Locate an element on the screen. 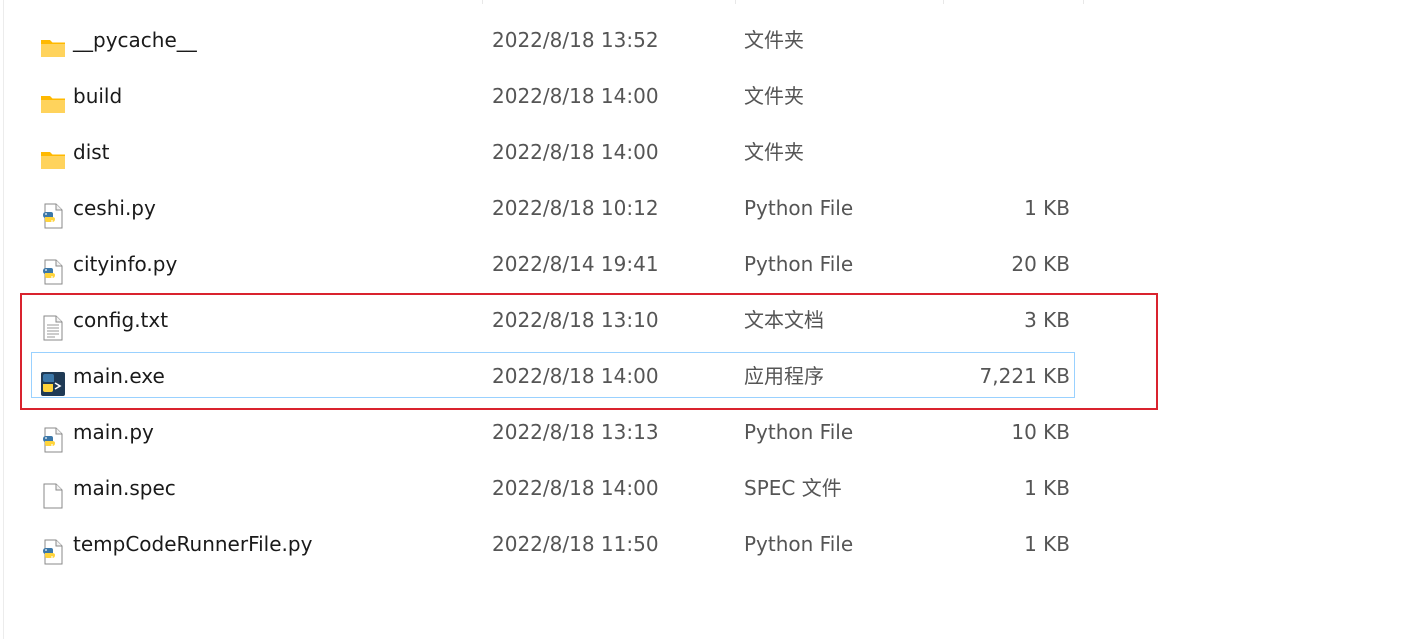 This screenshot has height=639, width=1419. blank-file-icon is located at coordinates (53, 491).